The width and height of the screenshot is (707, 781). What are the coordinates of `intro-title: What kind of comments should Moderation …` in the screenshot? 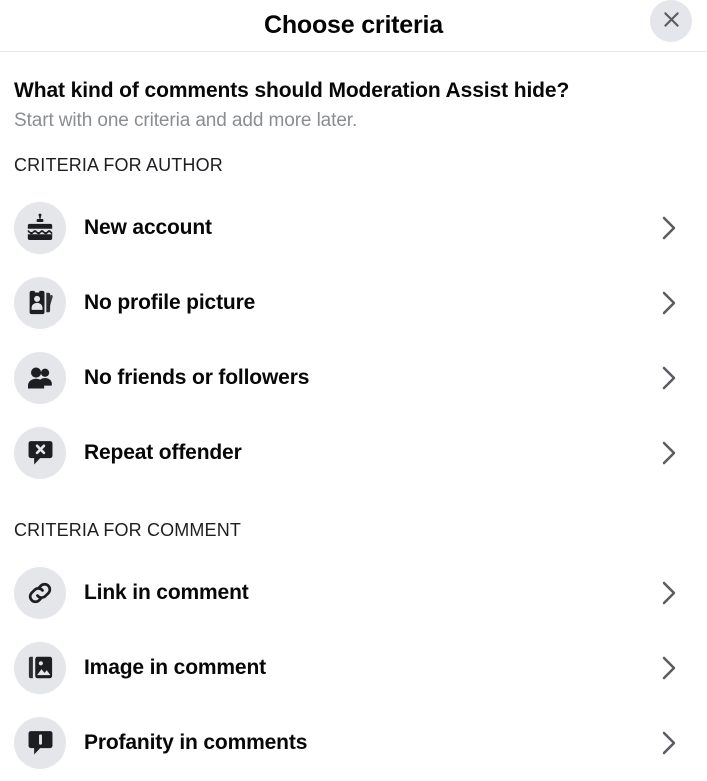 It's located at (292, 90).